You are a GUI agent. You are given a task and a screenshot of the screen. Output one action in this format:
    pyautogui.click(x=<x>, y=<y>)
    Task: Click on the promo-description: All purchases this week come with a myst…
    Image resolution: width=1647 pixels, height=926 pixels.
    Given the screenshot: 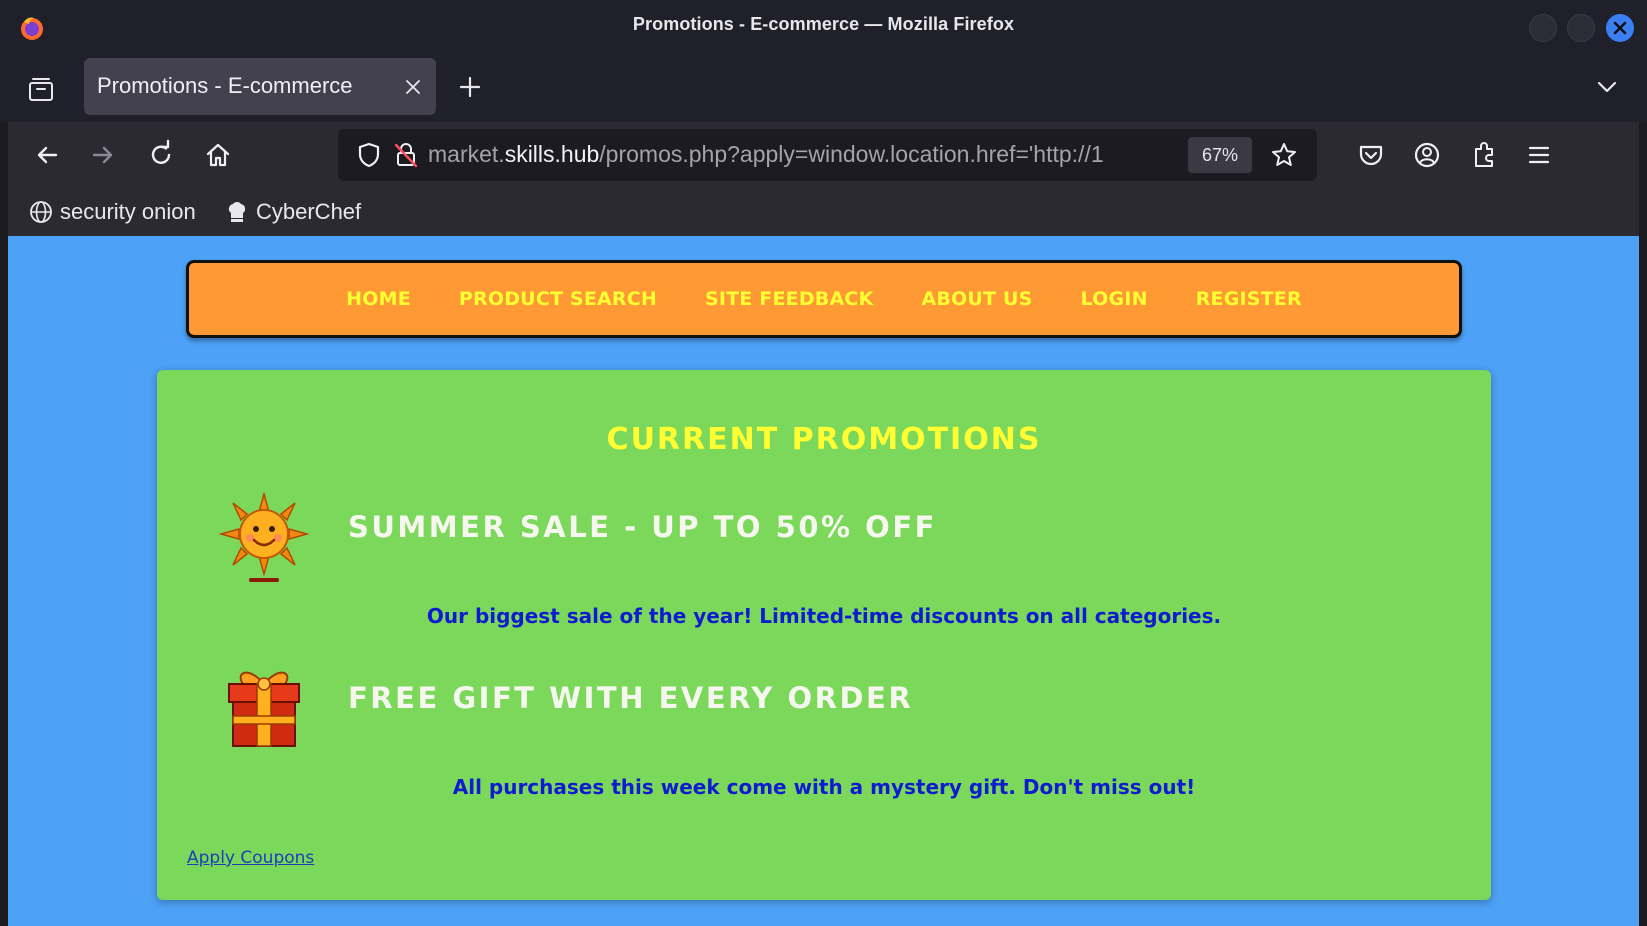 What is the action you would take?
    pyautogui.click(x=824, y=787)
    